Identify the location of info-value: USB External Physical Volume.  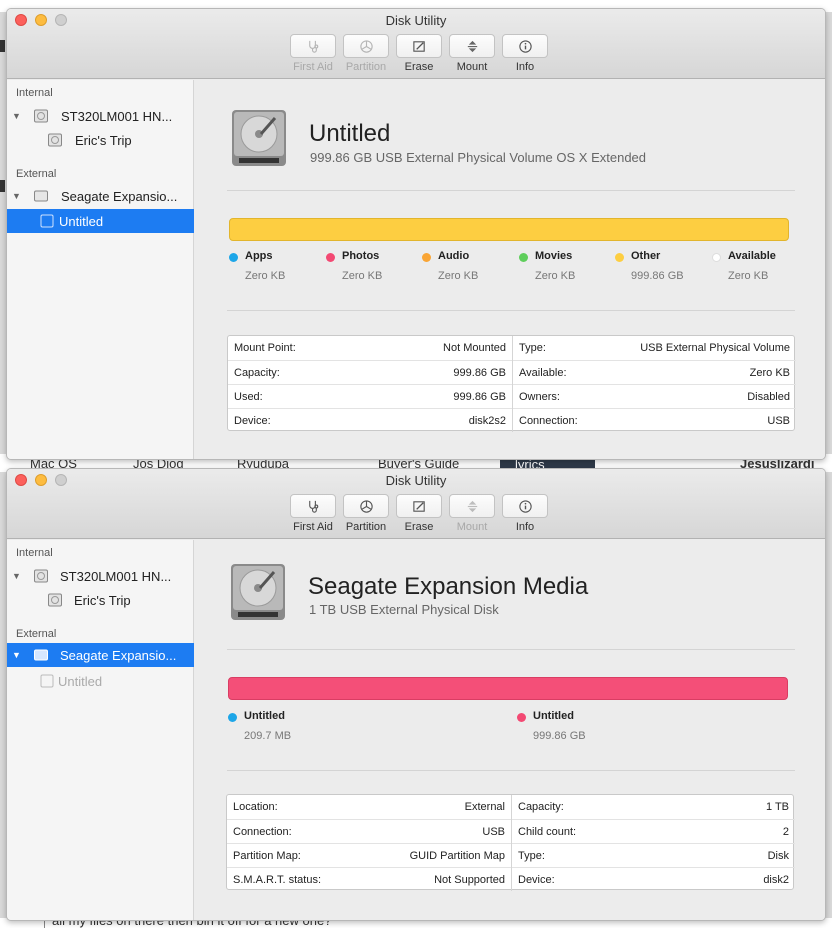
(715, 348).